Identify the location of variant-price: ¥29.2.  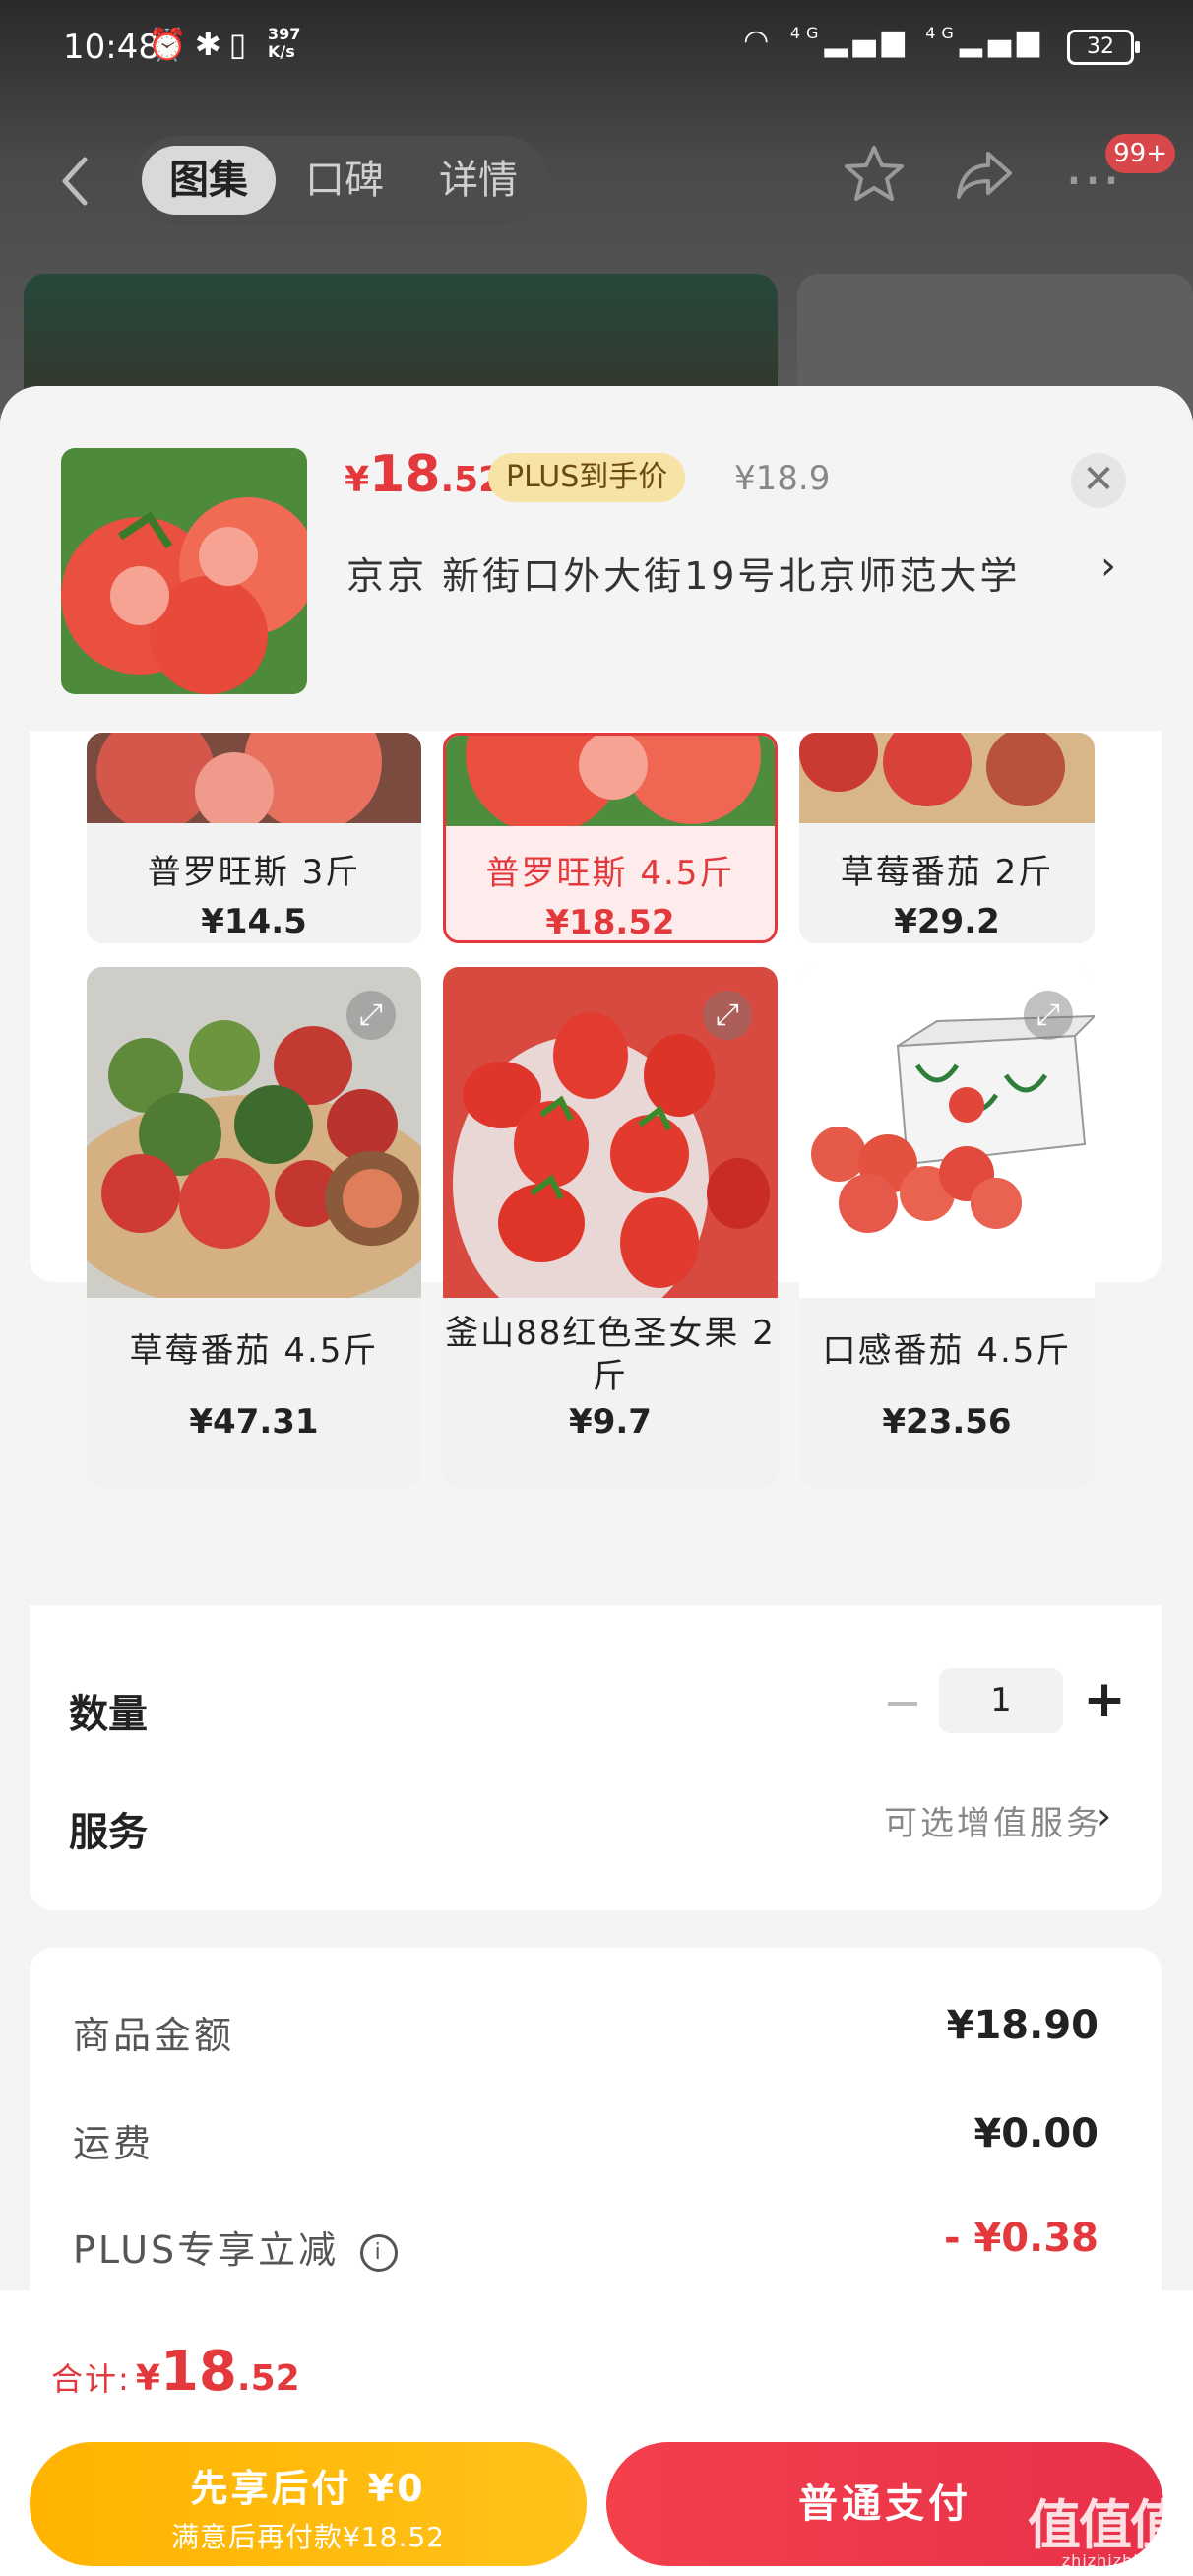
(947, 921).